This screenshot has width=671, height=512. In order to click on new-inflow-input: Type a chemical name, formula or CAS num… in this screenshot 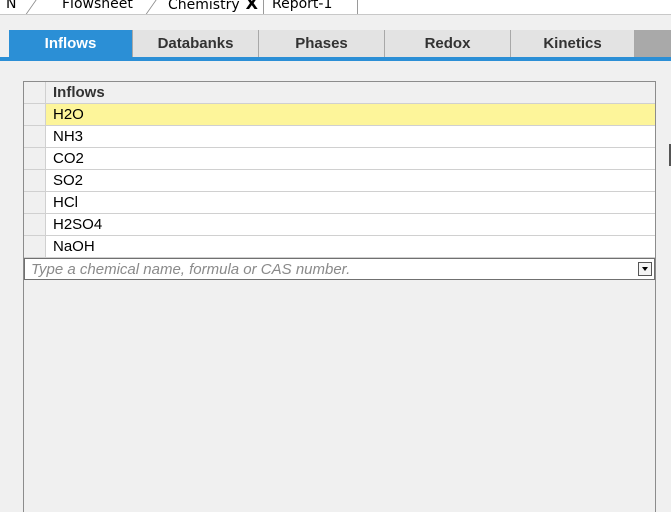, I will do `click(339, 269)`.